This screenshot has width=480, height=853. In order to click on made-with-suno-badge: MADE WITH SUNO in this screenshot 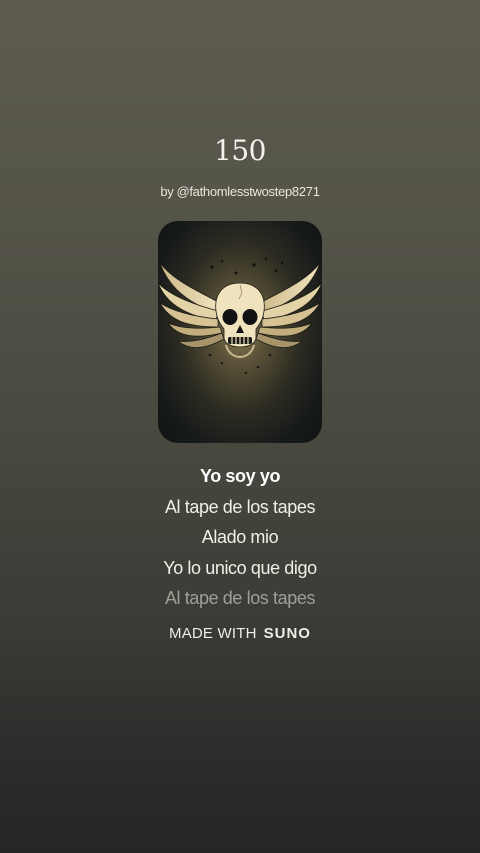, I will do `click(240, 633)`.